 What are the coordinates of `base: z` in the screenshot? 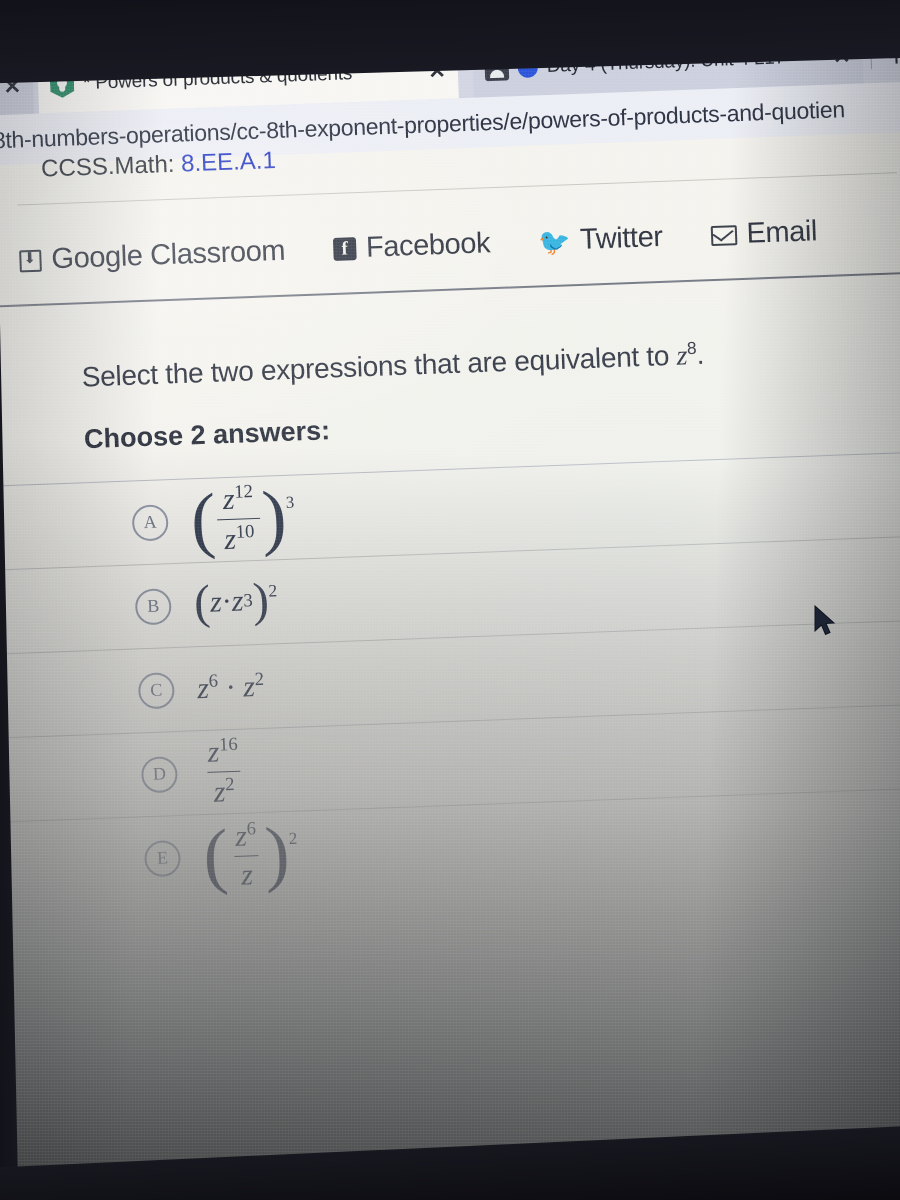 It's located at (247, 874).